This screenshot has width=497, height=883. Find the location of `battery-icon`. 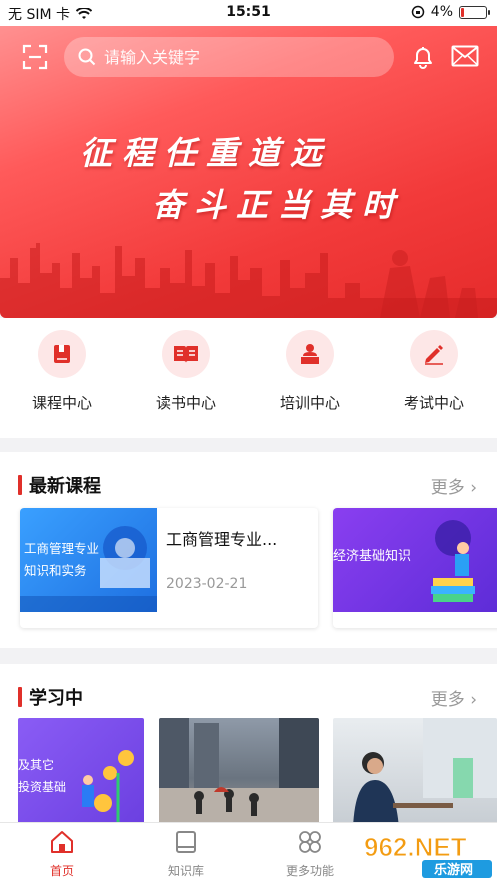

battery-icon is located at coordinates (474, 12).